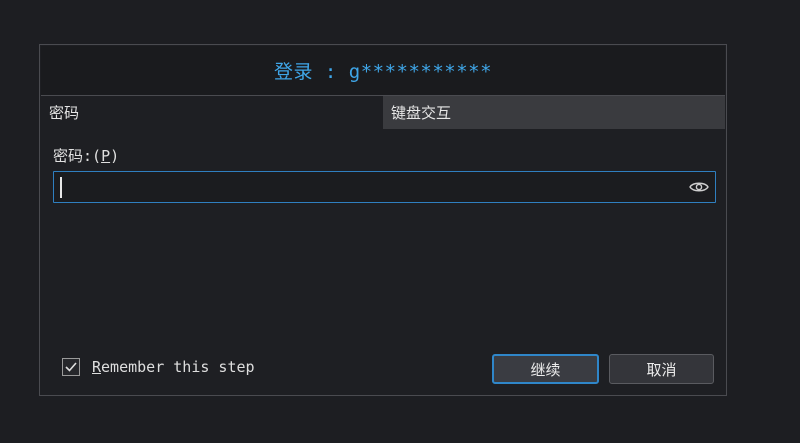 This screenshot has width=800, height=443. Describe the element at coordinates (115, 156) in the screenshot. I see `password-label-suffix: )` at that location.